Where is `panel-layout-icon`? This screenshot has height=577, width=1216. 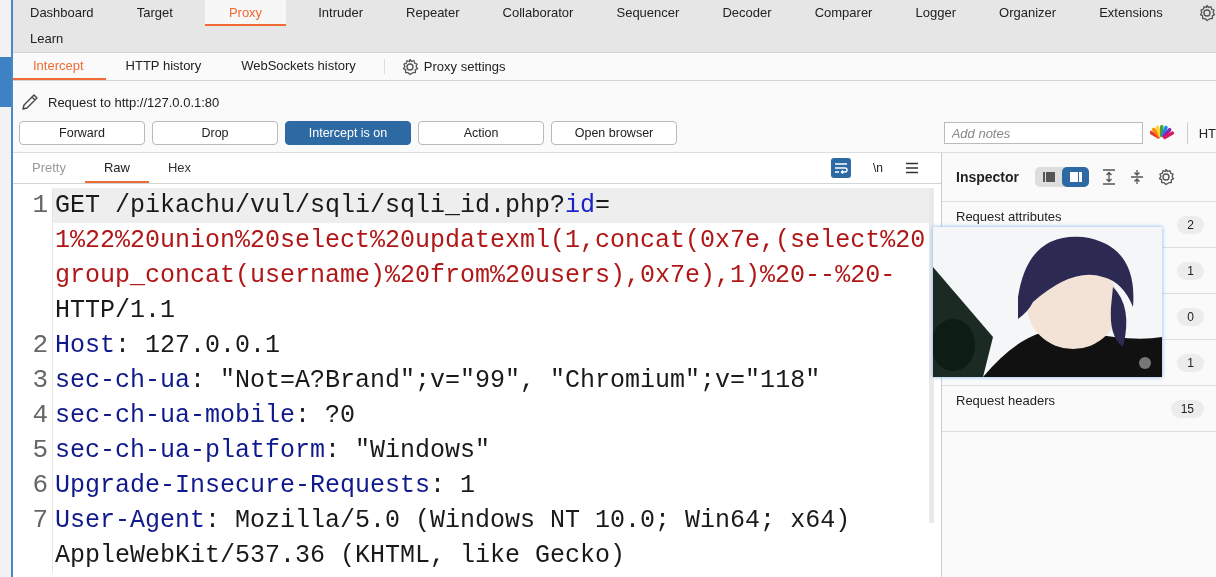
panel-layout-icon is located at coordinates (1075, 177).